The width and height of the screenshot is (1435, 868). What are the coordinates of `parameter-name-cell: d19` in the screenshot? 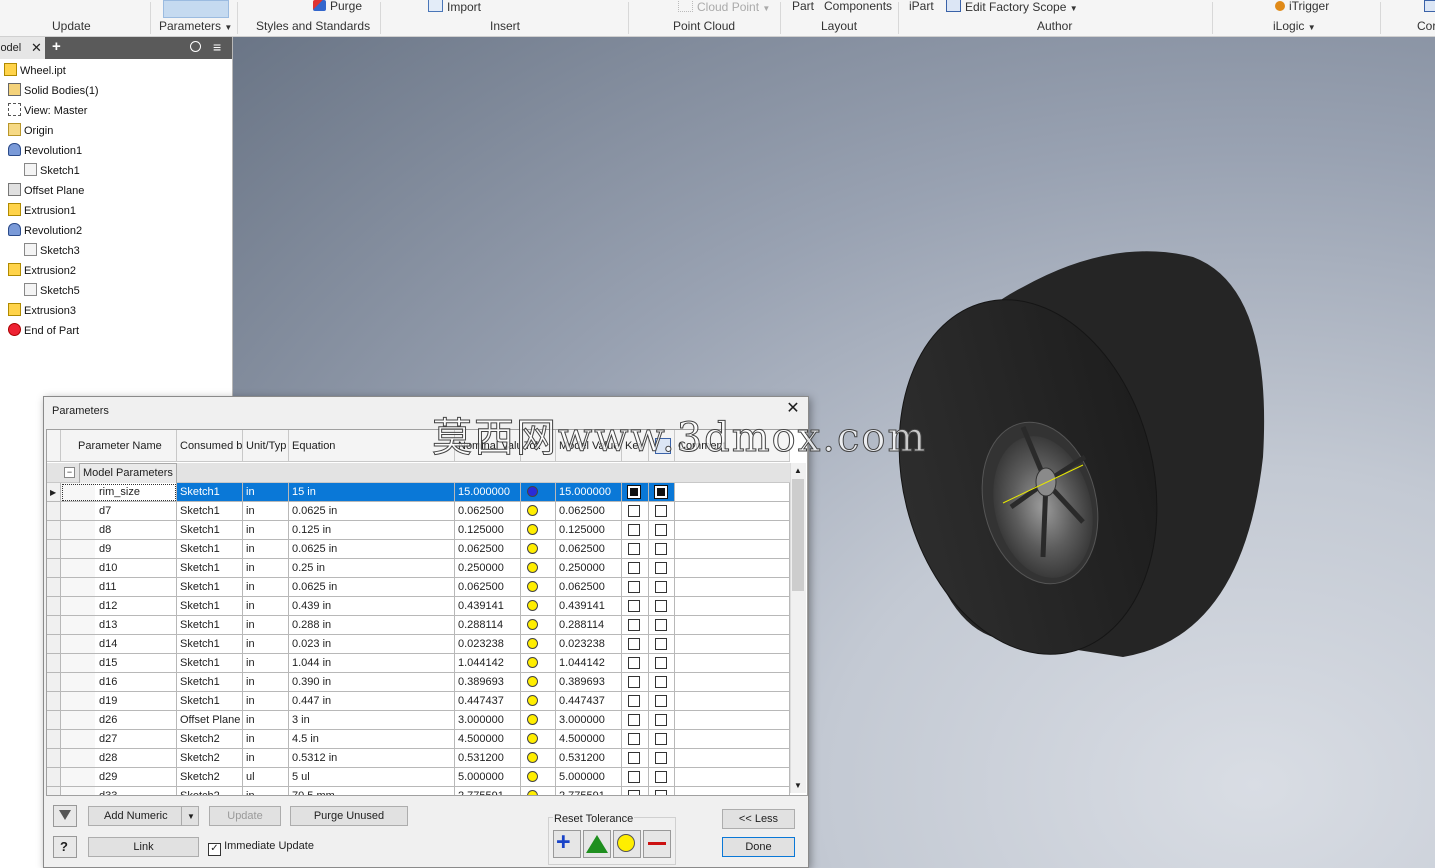 It's located at (119, 701).